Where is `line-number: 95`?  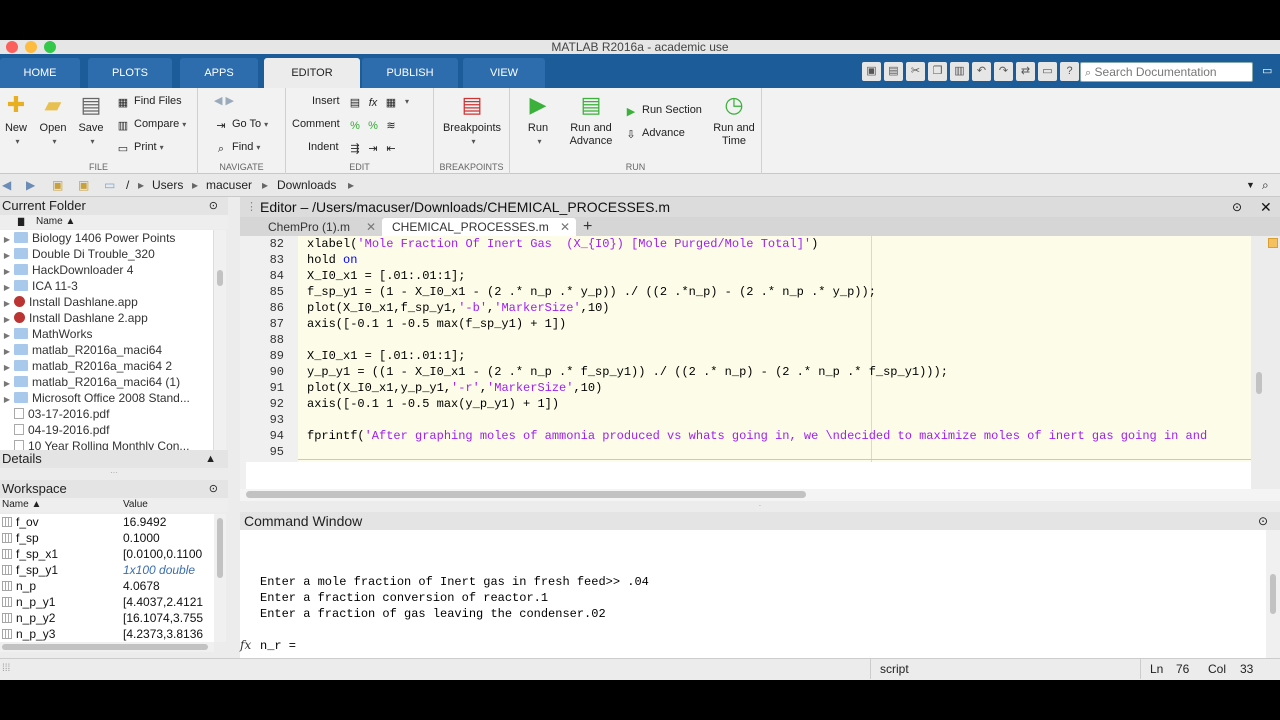
line-number: 95 is located at coordinates (277, 452).